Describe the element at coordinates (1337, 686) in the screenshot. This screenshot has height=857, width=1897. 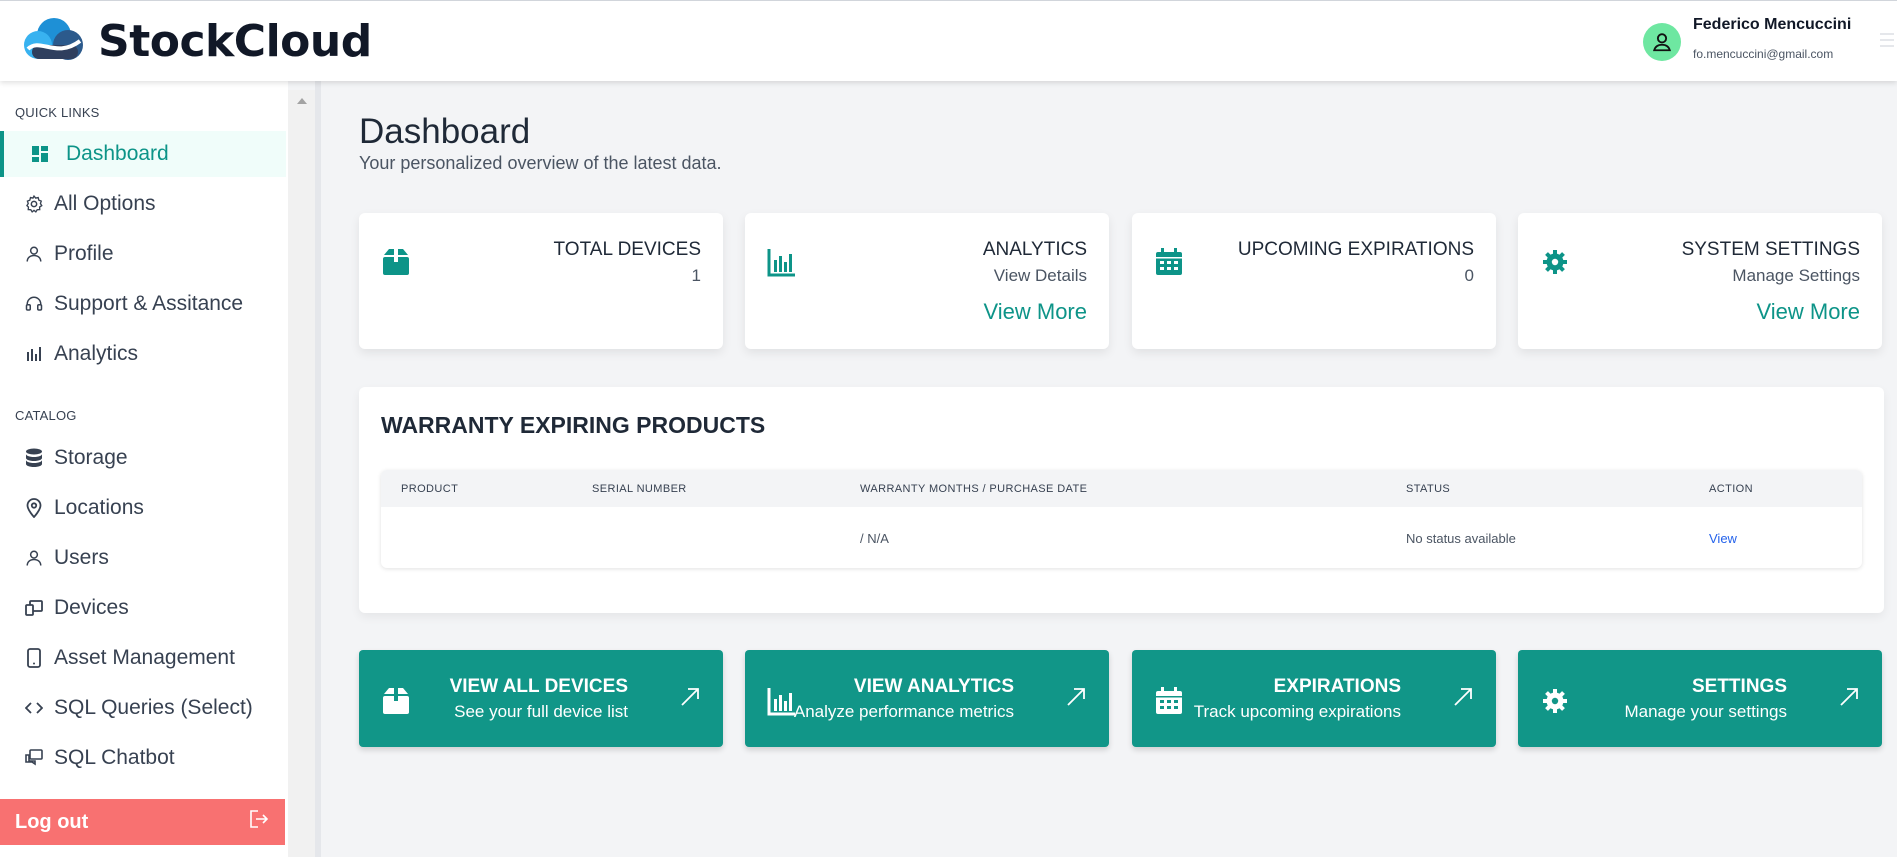
I see `button-title: EXPIRATIONS` at that location.